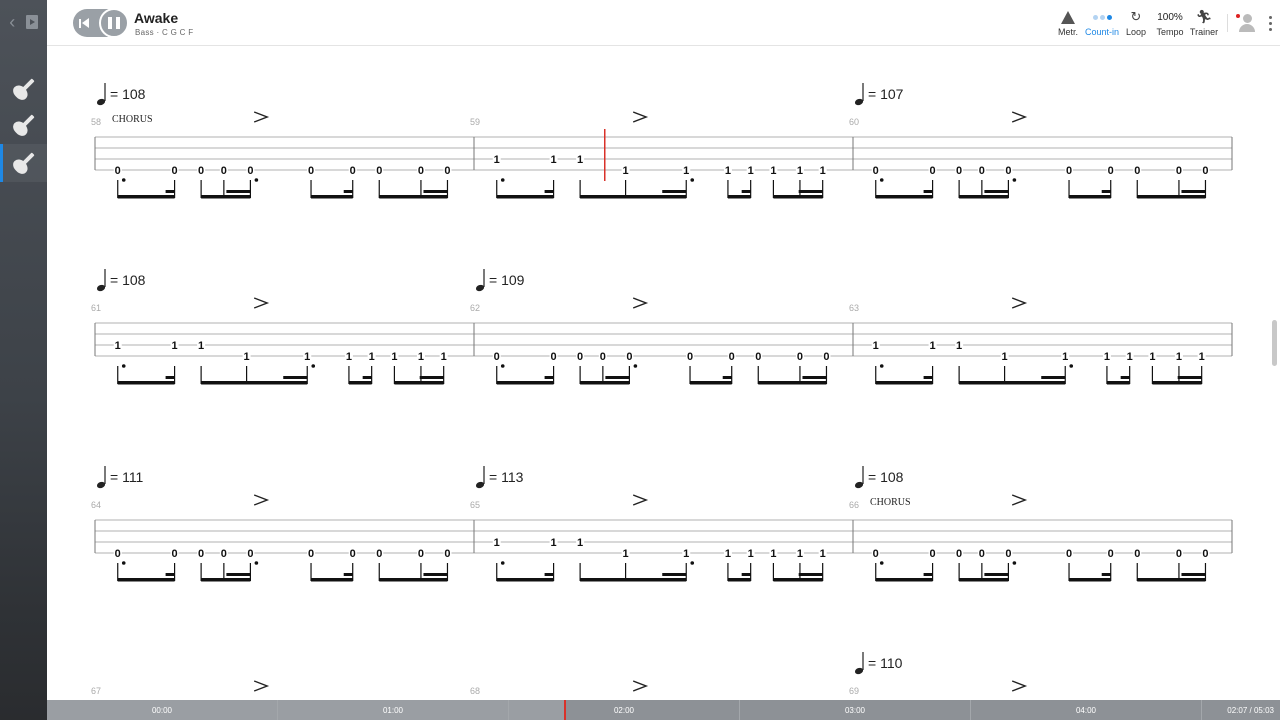  What do you see at coordinates (31, 22) in the screenshot?
I see `panel-toggle-icon` at bounding box center [31, 22].